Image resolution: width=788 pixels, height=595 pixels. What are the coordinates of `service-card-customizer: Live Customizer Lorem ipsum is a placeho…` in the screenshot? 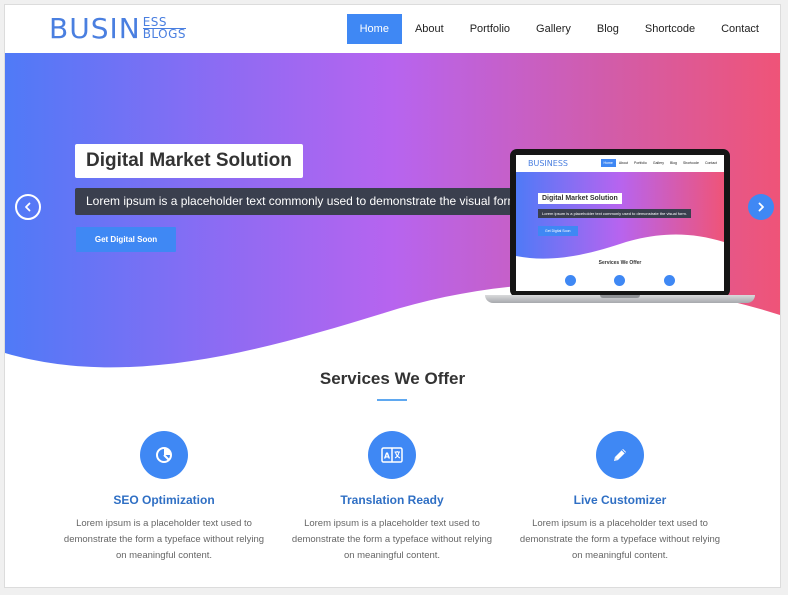 It's located at (620, 497).